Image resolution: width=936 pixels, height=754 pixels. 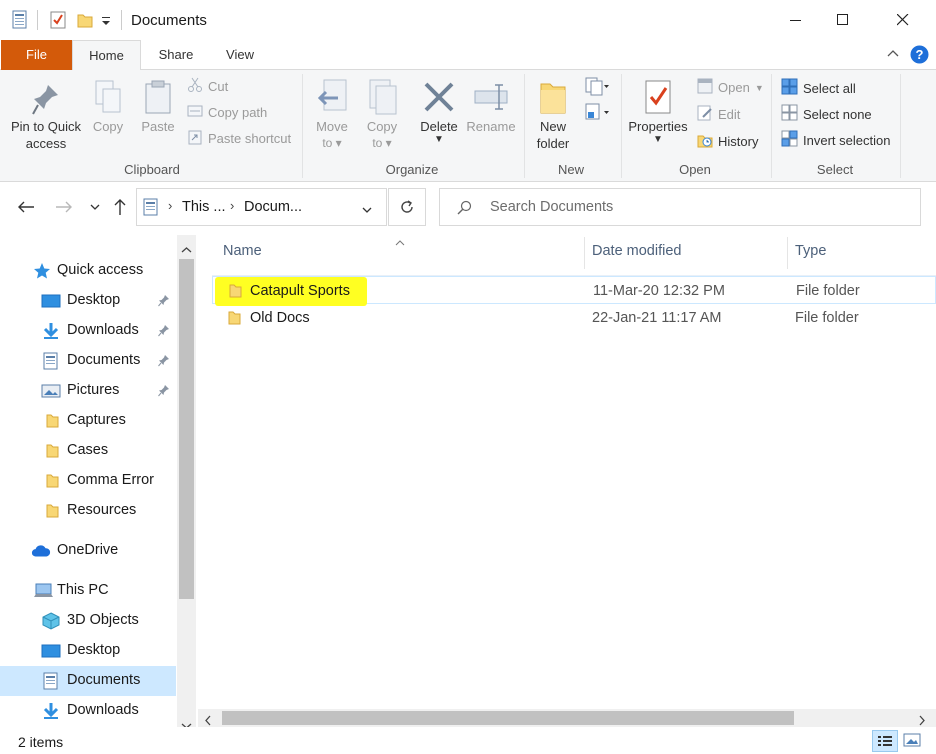 What do you see at coordinates (120, 207) in the screenshot?
I see `up-button` at bounding box center [120, 207].